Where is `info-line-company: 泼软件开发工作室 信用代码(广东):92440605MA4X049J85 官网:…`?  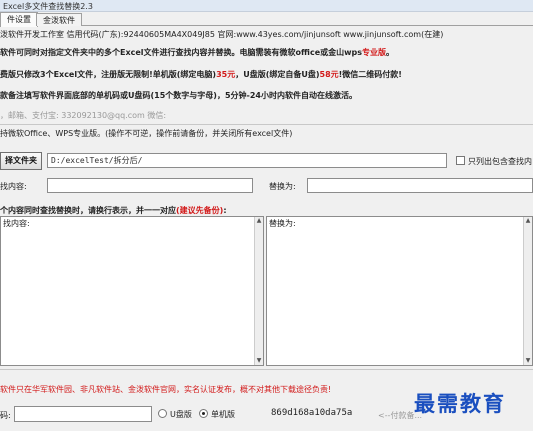
info-line-company: 泼软件开发工作室 信用代码(广东):92440605MA4X049J85 官网:… is located at coordinates (222, 34).